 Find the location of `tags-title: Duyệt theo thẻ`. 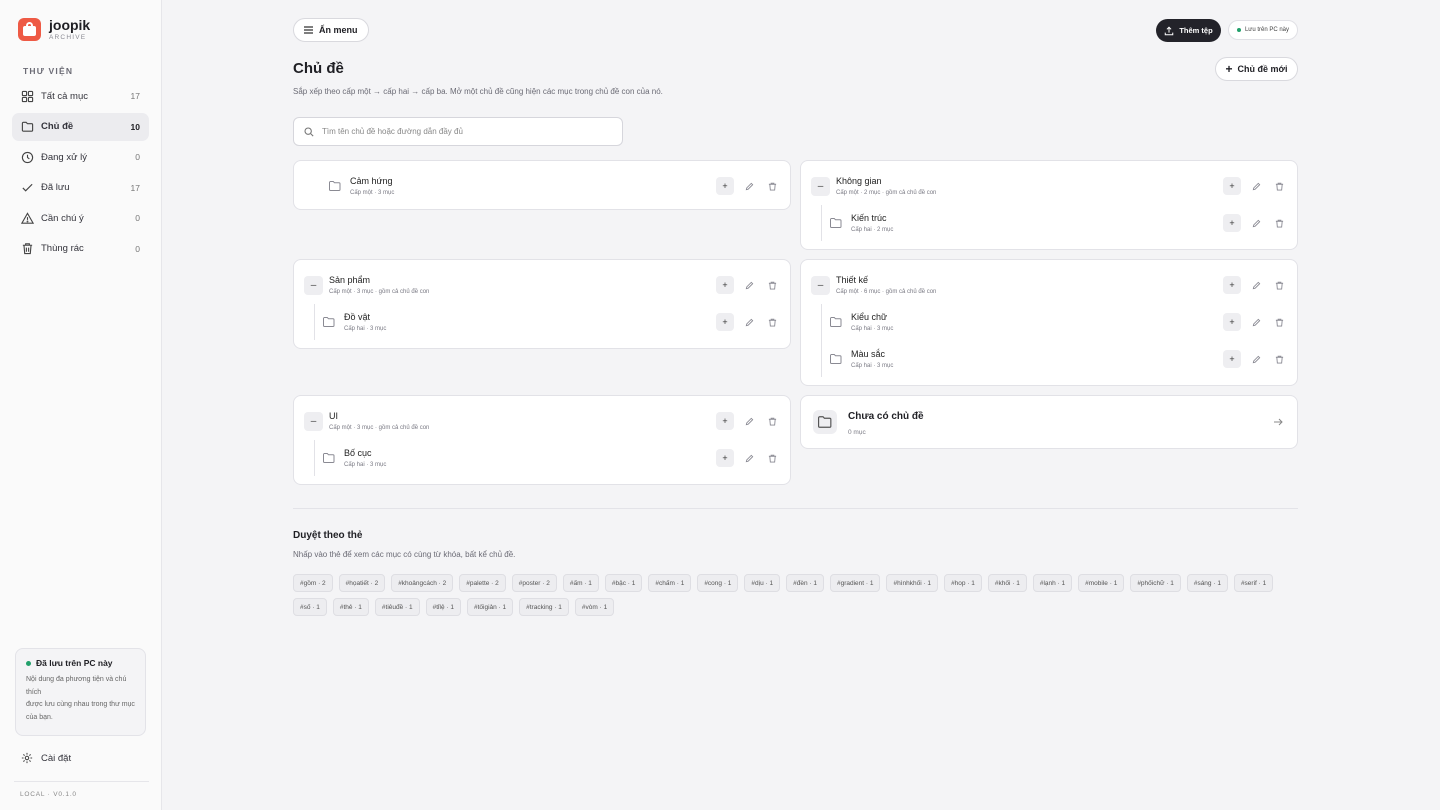

tags-title: Duyệt theo thẻ is located at coordinates (328, 535).